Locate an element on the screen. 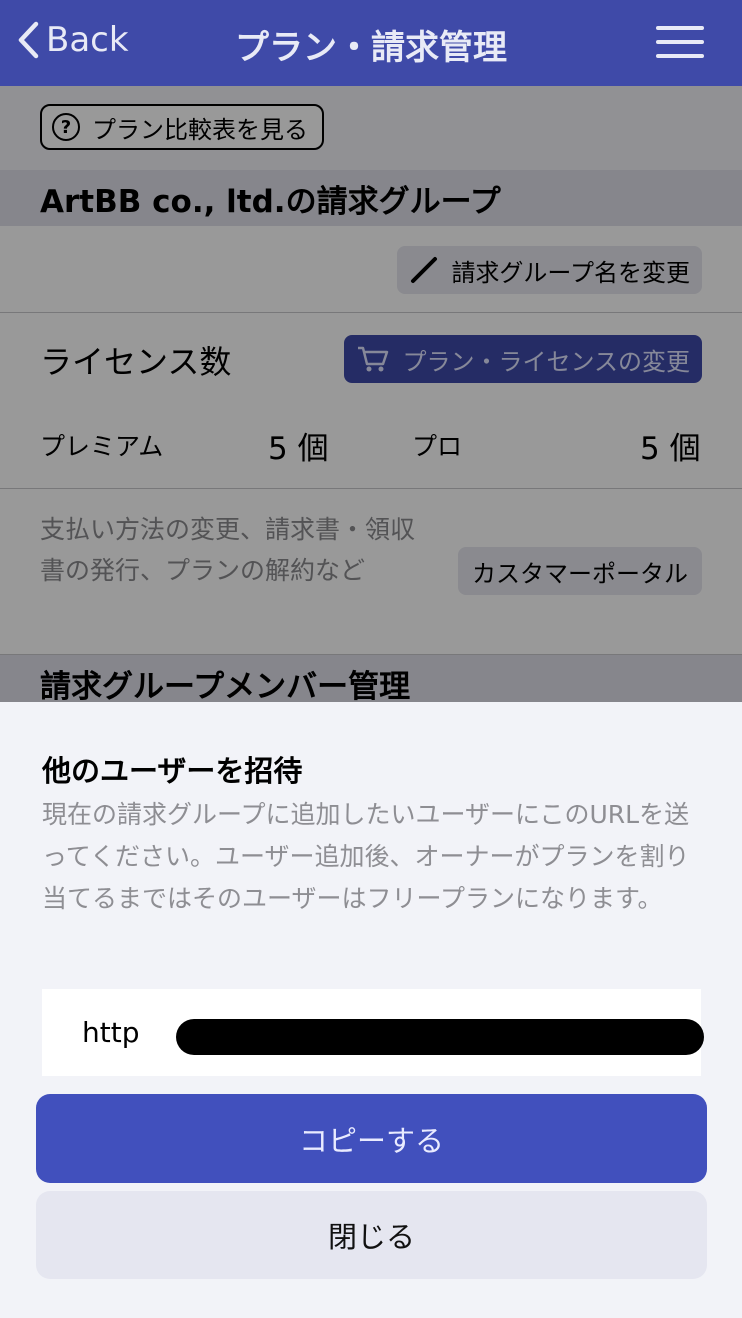 The image size is (742, 1318). hamburger-menu-icon is located at coordinates (680, 42).